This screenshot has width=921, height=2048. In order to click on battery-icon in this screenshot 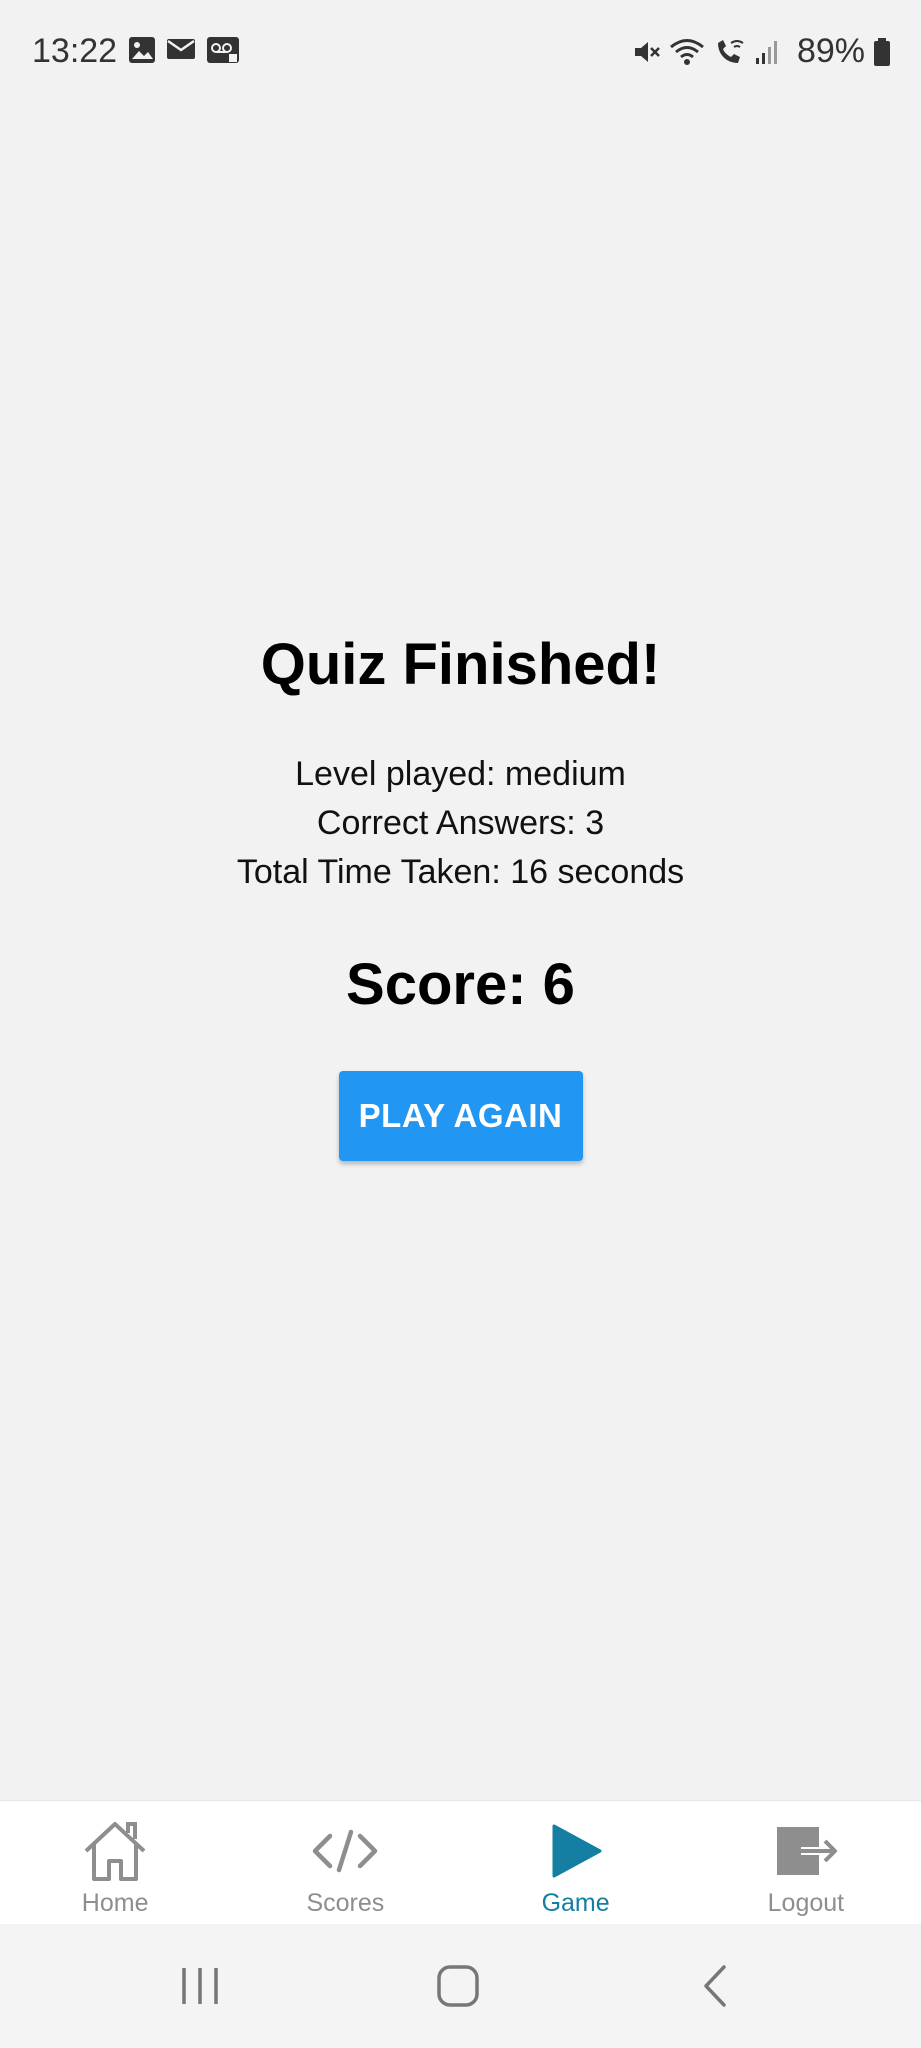, I will do `click(882, 52)`.